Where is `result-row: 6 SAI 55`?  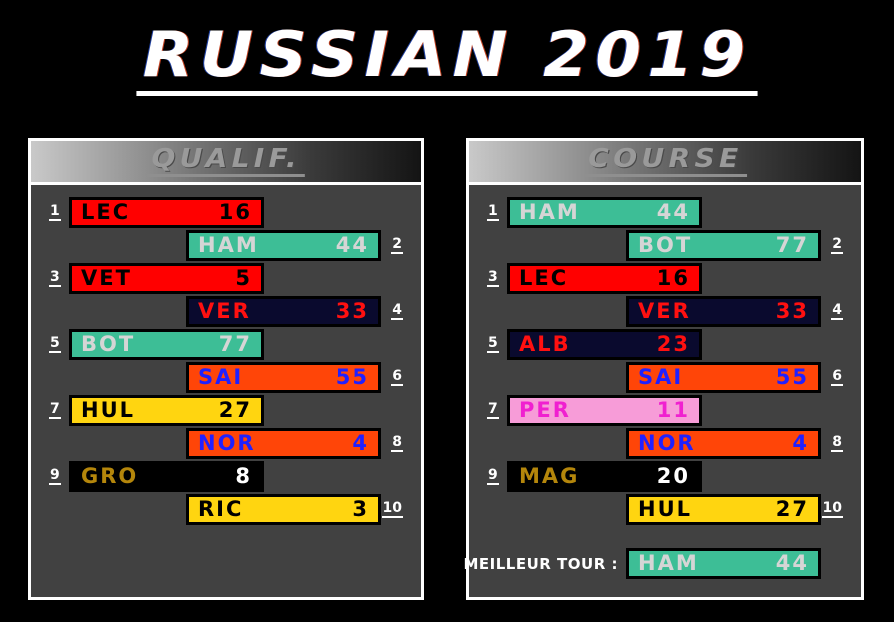
result-row: 6 SAI 55 is located at coordinates (226, 377).